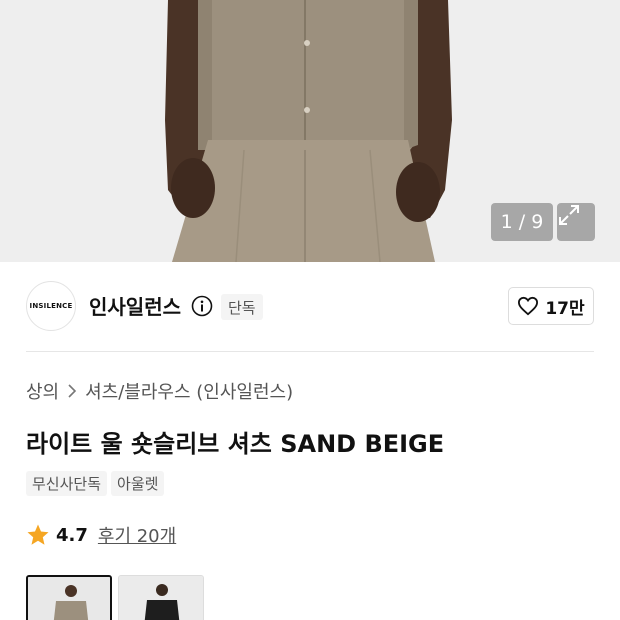 Image resolution: width=620 pixels, height=620 pixels. I want to click on heart-outline-icon, so click(528, 306).